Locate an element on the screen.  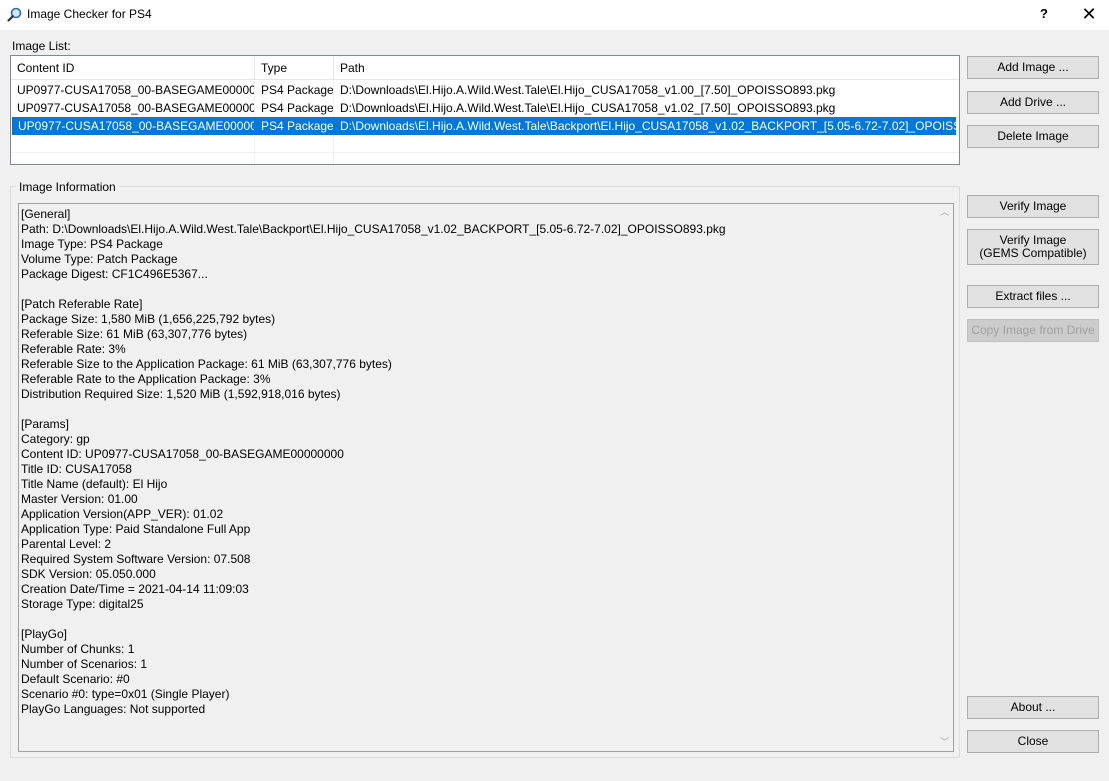
window-title: Image Checker for PS4 is located at coordinates (89, 14).